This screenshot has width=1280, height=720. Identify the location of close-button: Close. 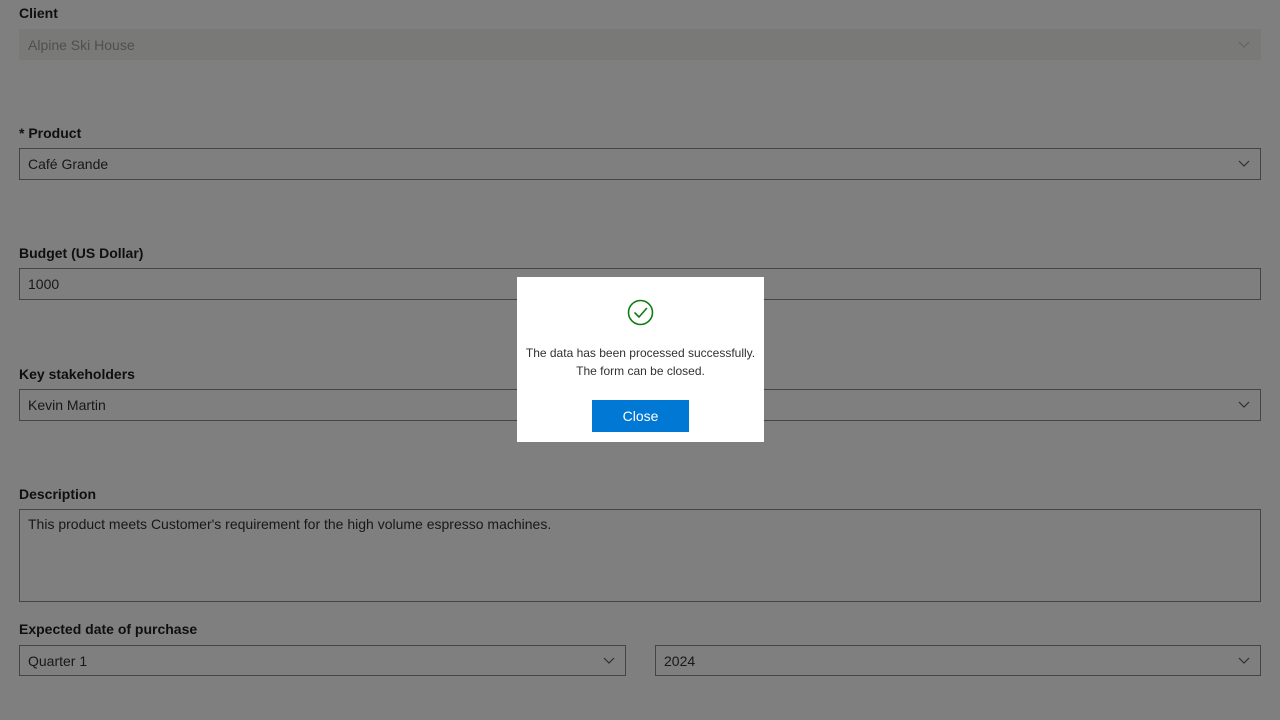
(640, 416).